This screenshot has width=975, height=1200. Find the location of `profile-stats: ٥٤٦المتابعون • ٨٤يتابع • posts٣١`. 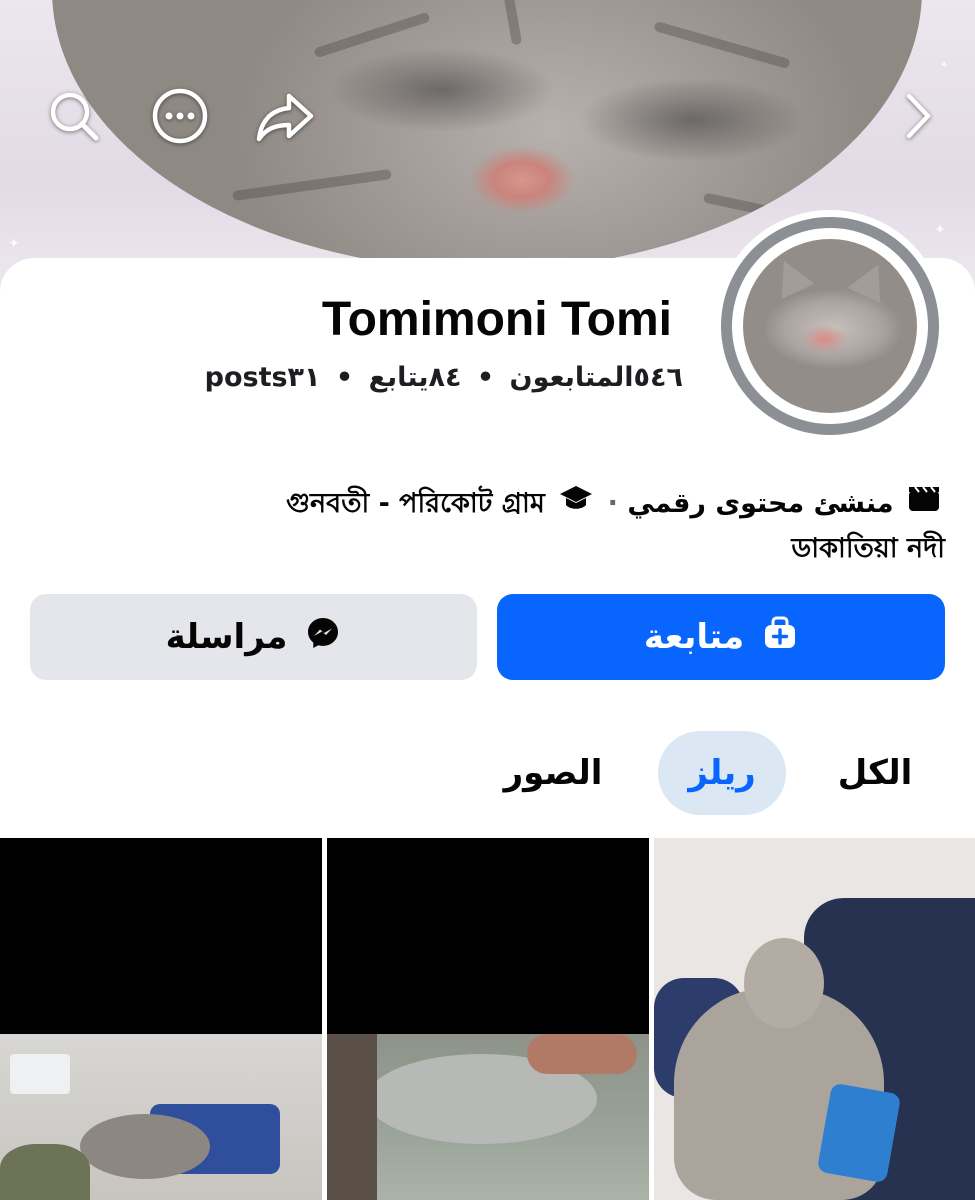

profile-stats: ٥٤٦المتابعون • ٨٤يتابع • posts٣١ is located at coordinates (444, 377).